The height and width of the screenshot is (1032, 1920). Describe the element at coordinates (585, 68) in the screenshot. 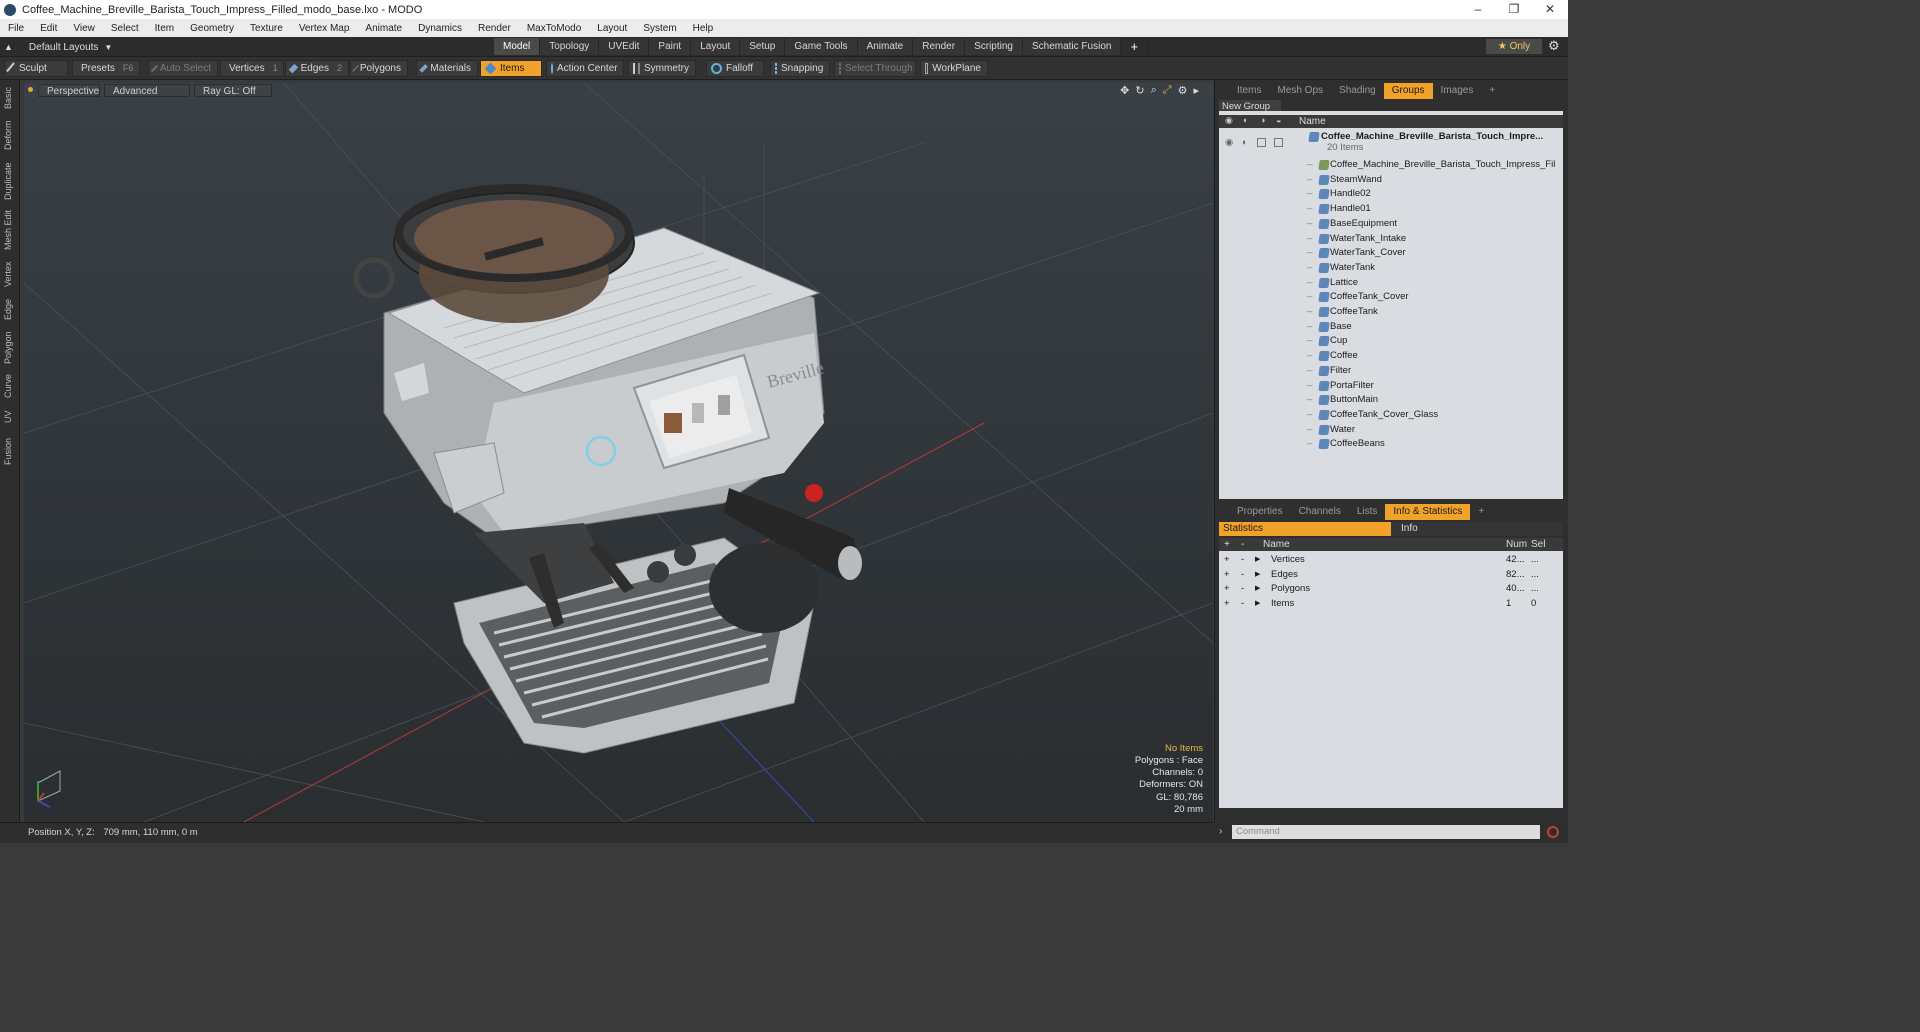

I see `action-center-button: Action Center` at that location.